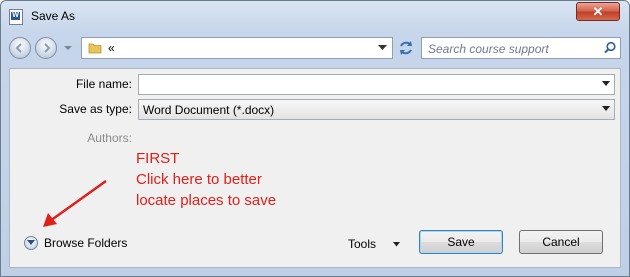 This screenshot has width=630, height=277. Describe the element at coordinates (610, 48) in the screenshot. I see `search-icon` at that location.